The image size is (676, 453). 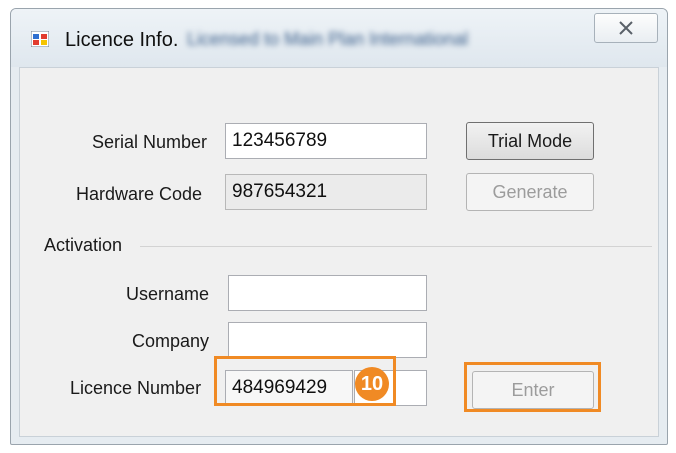 What do you see at coordinates (40, 39) in the screenshot?
I see `licence-app-icon` at bounding box center [40, 39].